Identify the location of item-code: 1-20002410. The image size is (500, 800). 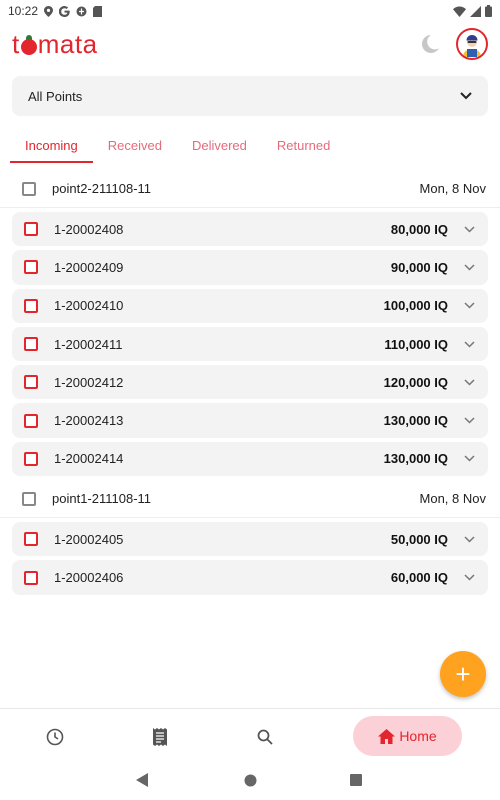
(89, 306).